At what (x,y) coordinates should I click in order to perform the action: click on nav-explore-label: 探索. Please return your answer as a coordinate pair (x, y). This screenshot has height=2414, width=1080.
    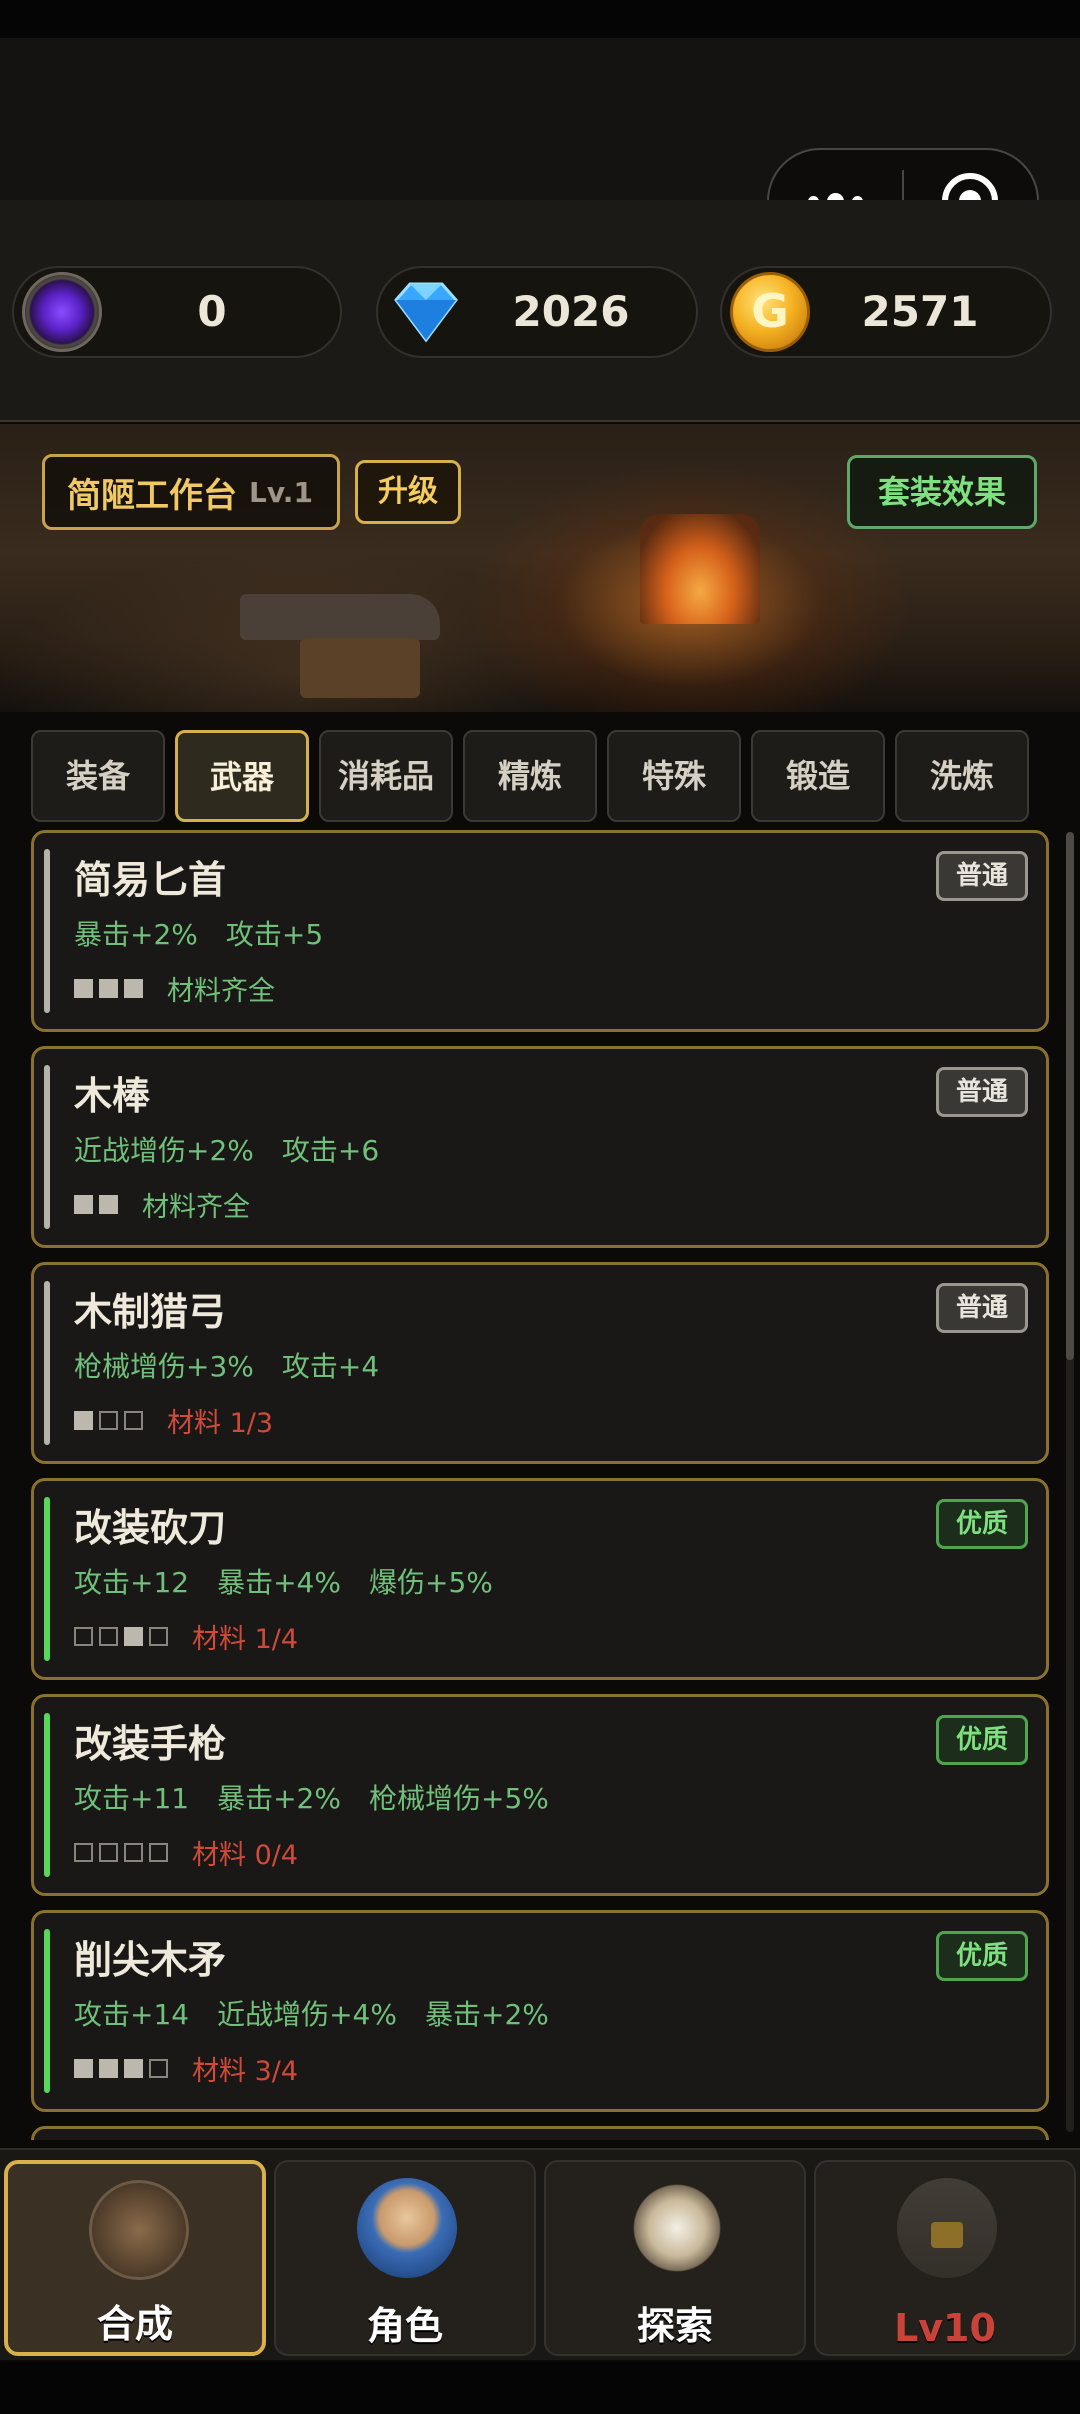
    Looking at the image, I should click on (674, 2326).